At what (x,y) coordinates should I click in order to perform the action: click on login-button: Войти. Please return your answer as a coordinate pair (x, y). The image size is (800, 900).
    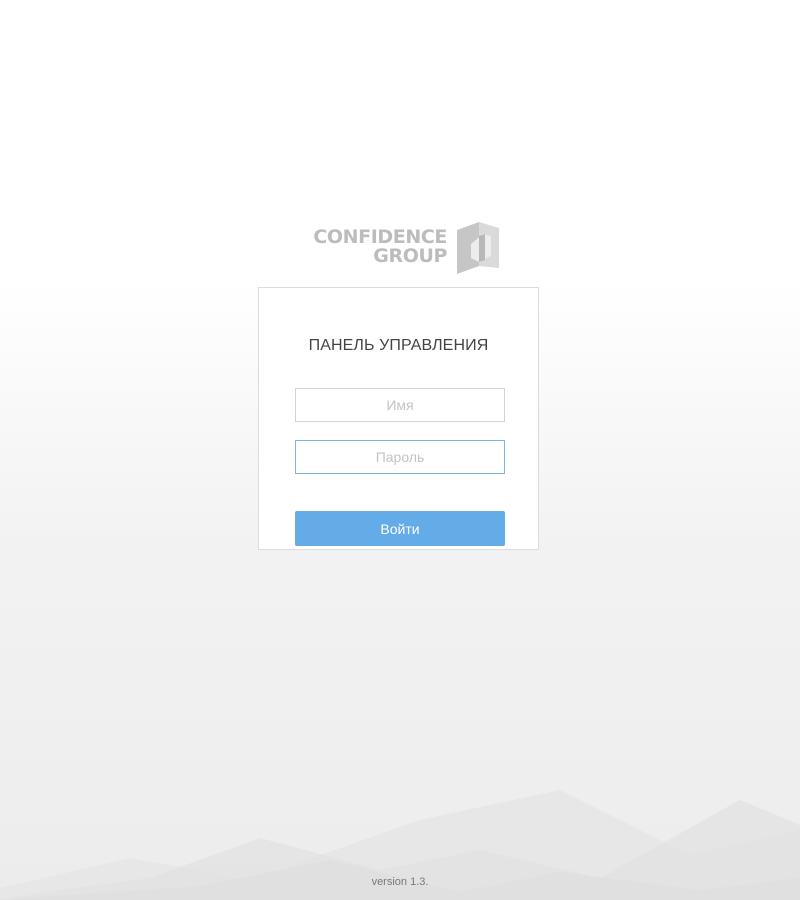
    Looking at the image, I should click on (400, 528).